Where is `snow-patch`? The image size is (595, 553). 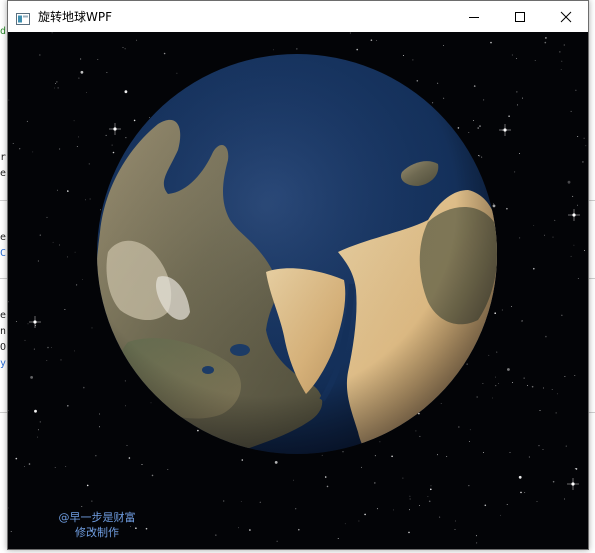 snow-patch is located at coordinates (155, 417).